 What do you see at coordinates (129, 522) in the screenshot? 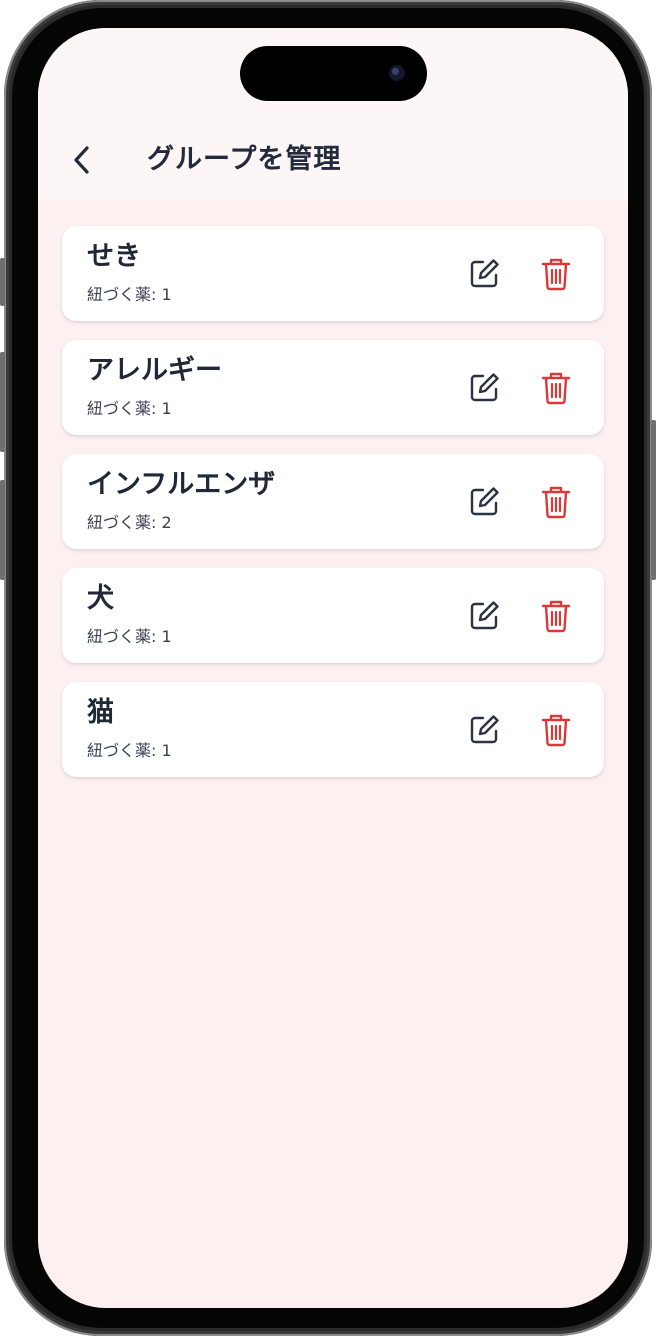
I see `group-medicine-count: 紐づく薬: 2` at bounding box center [129, 522].